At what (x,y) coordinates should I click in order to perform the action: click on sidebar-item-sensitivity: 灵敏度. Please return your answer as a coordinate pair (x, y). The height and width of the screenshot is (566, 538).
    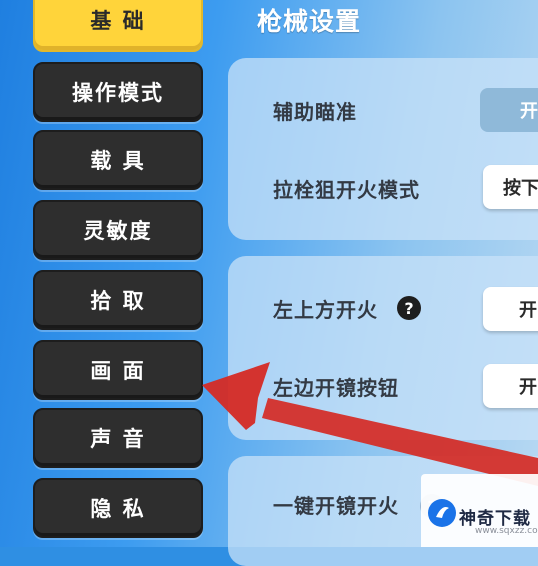
    Looking at the image, I should click on (118, 230).